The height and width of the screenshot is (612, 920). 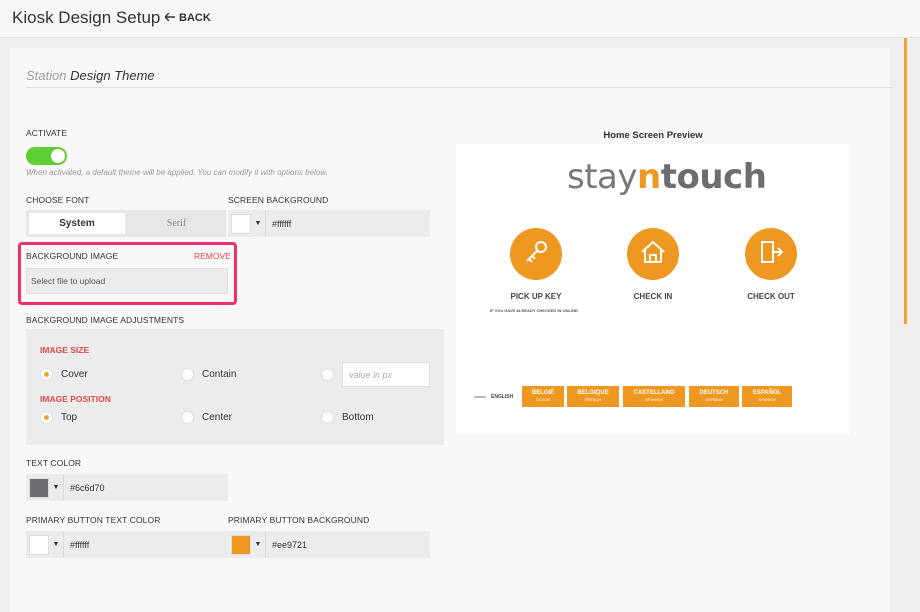 What do you see at coordinates (593, 393) in the screenshot?
I see `language-name: BELGIQUE` at bounding box center [593, 393].